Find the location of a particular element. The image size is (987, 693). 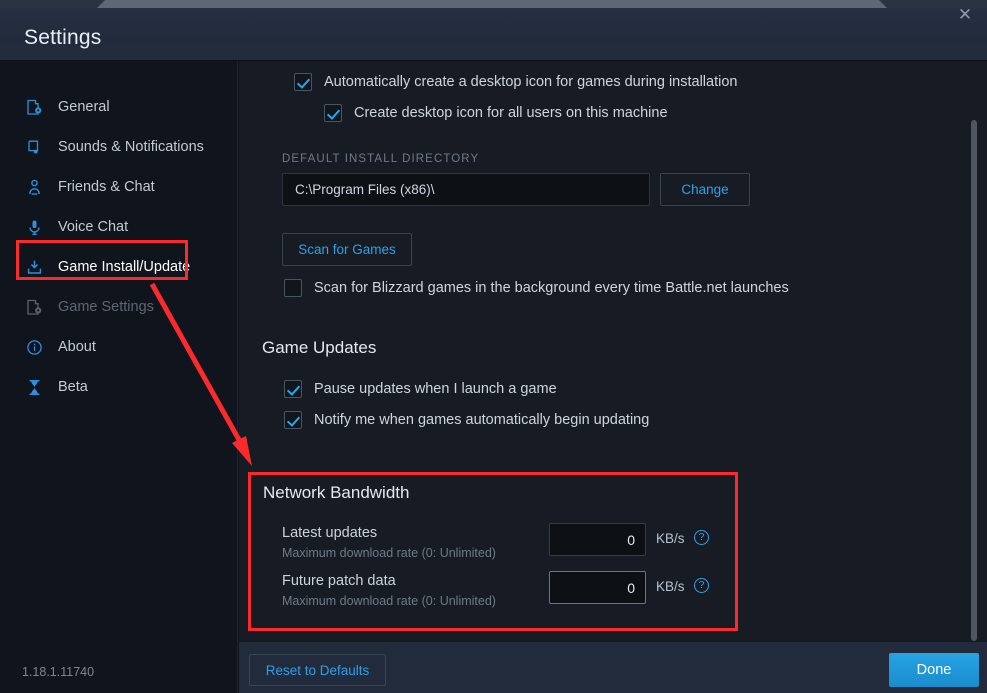

sidebar-item-label: Sounds & Notifications is located at coordinates (131, 147).